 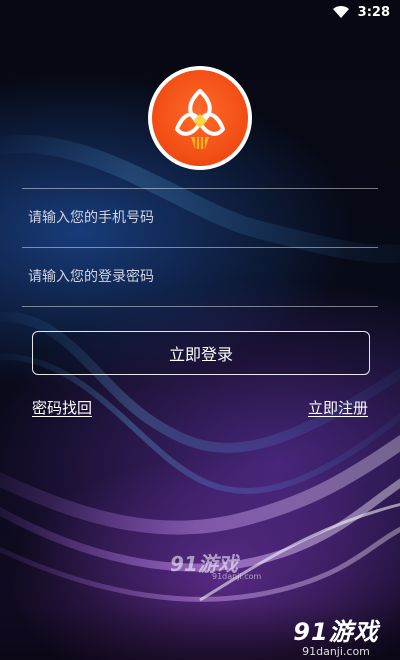 I want to click on center-watermark: 91游戏 91danji.com, so click(x=220, y=565).